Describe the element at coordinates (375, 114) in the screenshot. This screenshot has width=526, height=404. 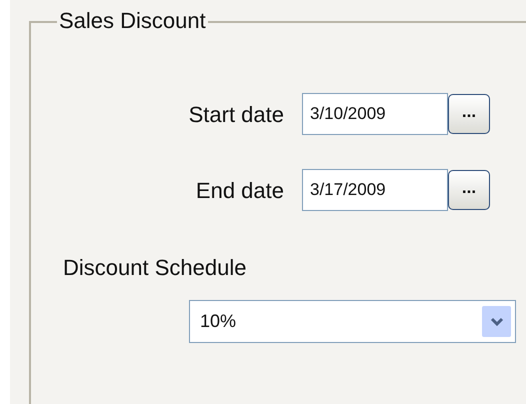
I see `date-field: 3/10/2009` at that location.